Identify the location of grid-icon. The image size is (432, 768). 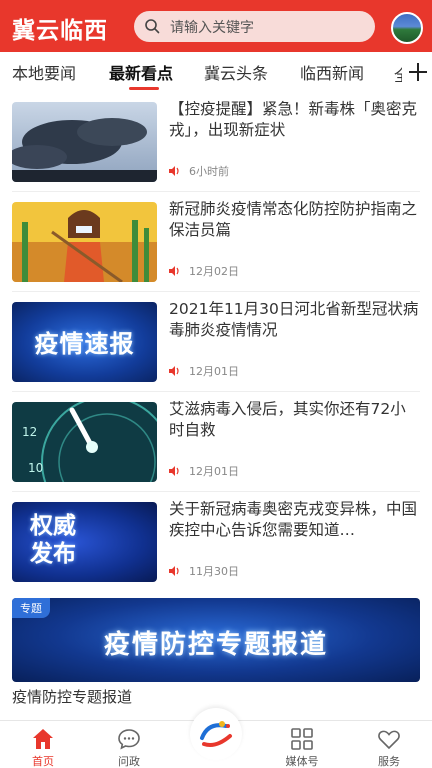
(302, 739).